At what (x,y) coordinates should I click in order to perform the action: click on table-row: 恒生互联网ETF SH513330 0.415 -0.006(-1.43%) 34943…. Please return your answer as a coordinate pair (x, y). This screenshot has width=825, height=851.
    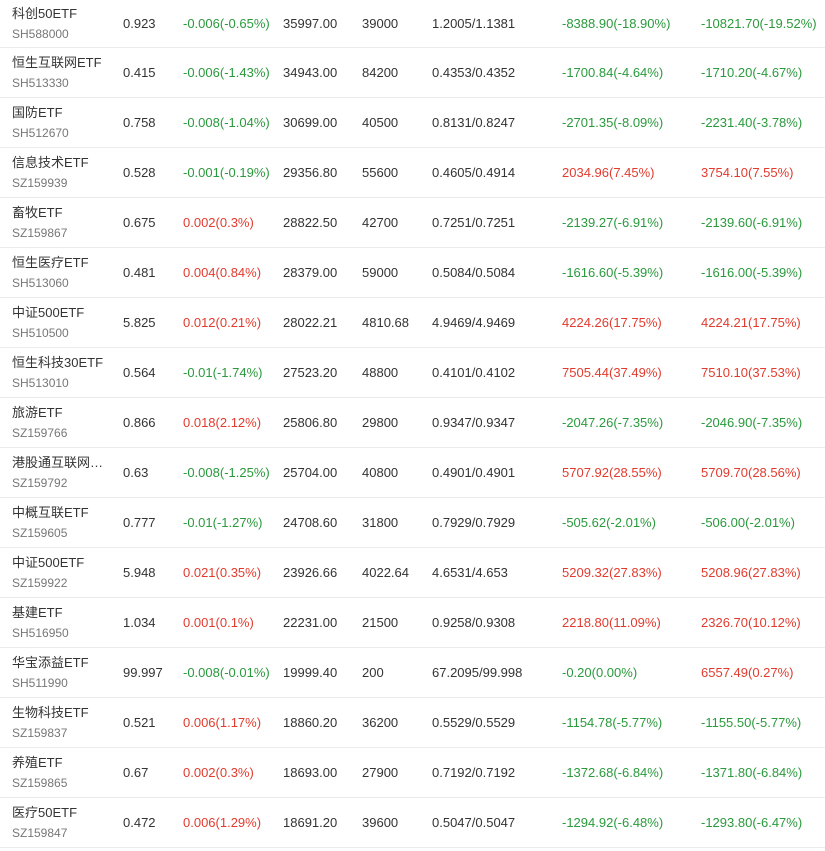
    Looking at the image, I should click on (412, 72).